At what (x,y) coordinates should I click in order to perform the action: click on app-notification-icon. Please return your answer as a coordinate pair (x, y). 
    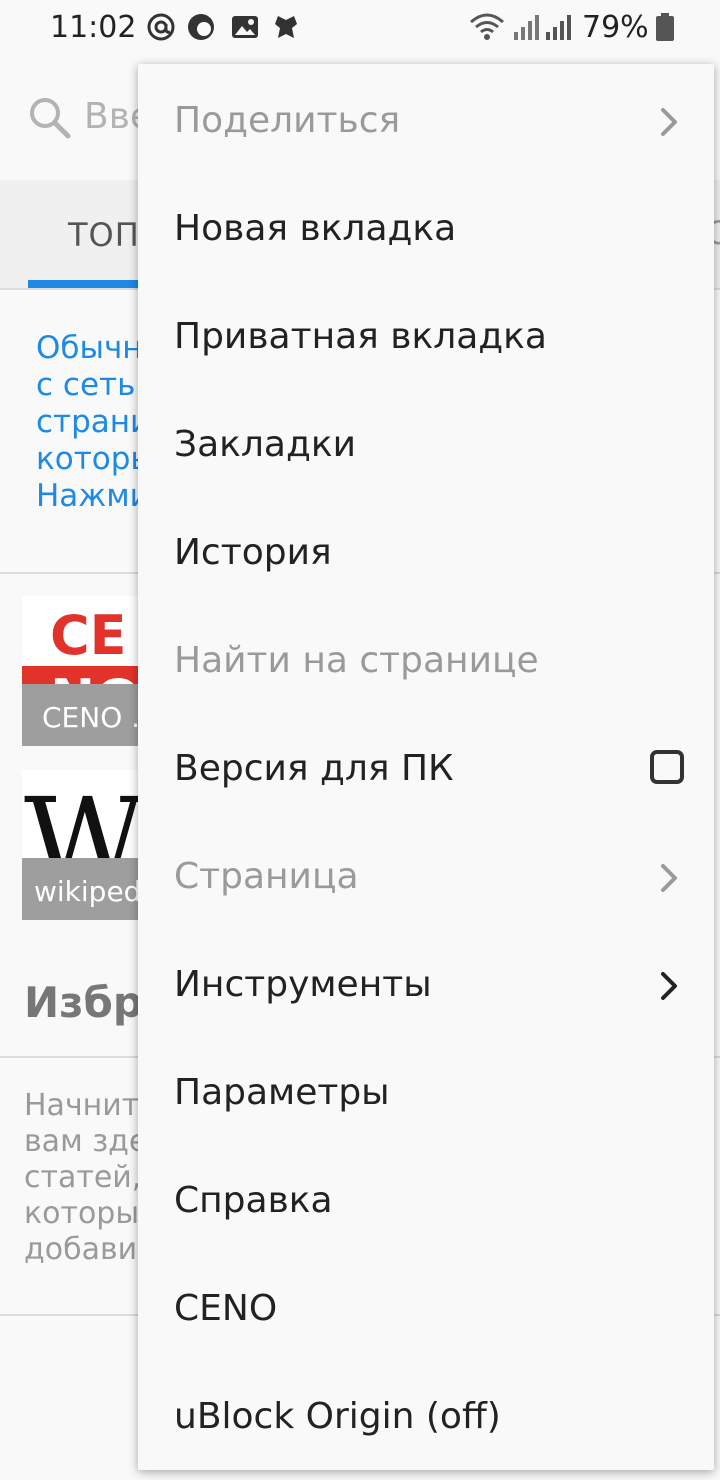
    Looking at the image, I should click on (286, 27).